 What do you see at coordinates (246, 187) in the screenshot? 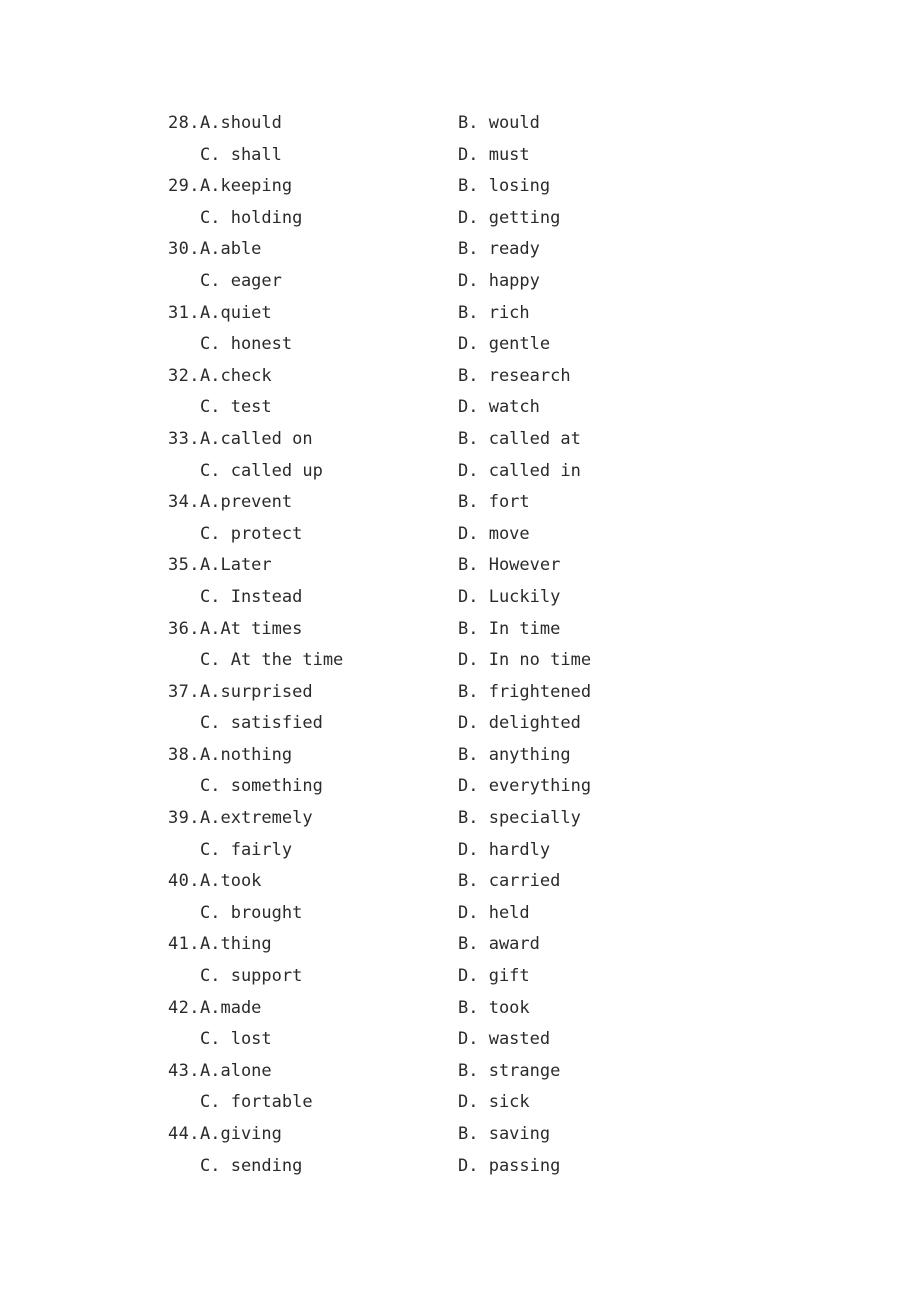
I see `option-a: A.keeping` at bounding box center [246, 187].